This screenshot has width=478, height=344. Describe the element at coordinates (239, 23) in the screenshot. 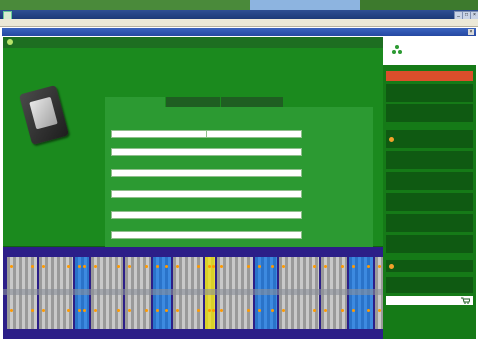

I see `menubar` at that location.